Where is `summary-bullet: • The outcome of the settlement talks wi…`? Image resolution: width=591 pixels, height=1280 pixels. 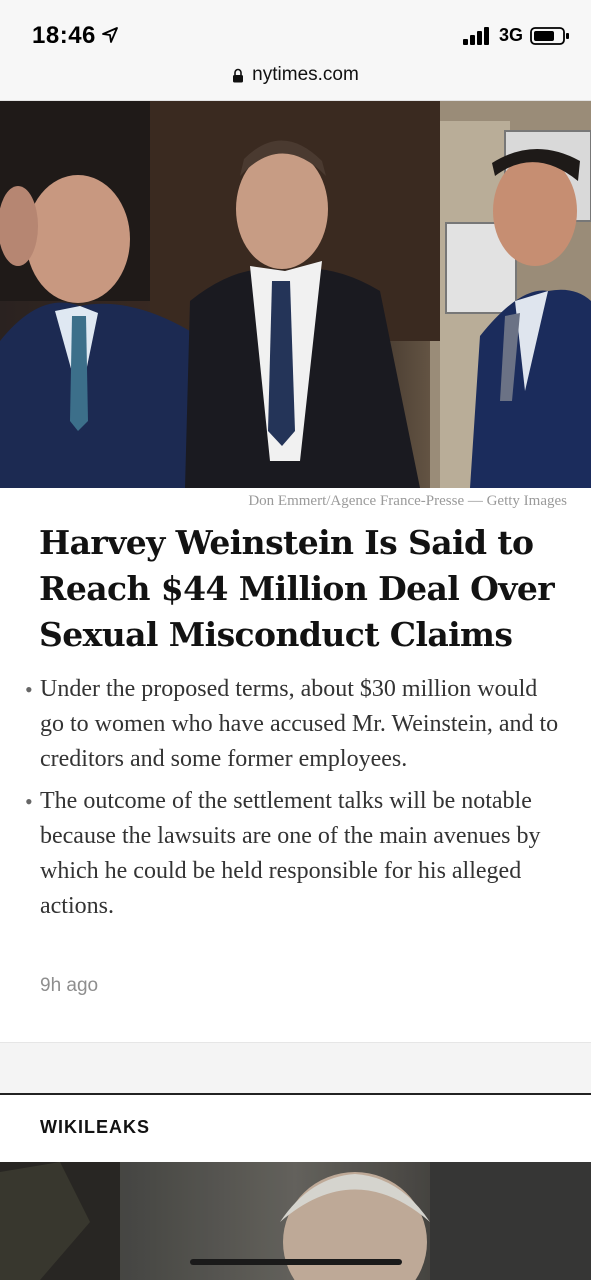
summary-bullet: • The outcome of the settlement talks wi… is located at coordinates (295, 854).